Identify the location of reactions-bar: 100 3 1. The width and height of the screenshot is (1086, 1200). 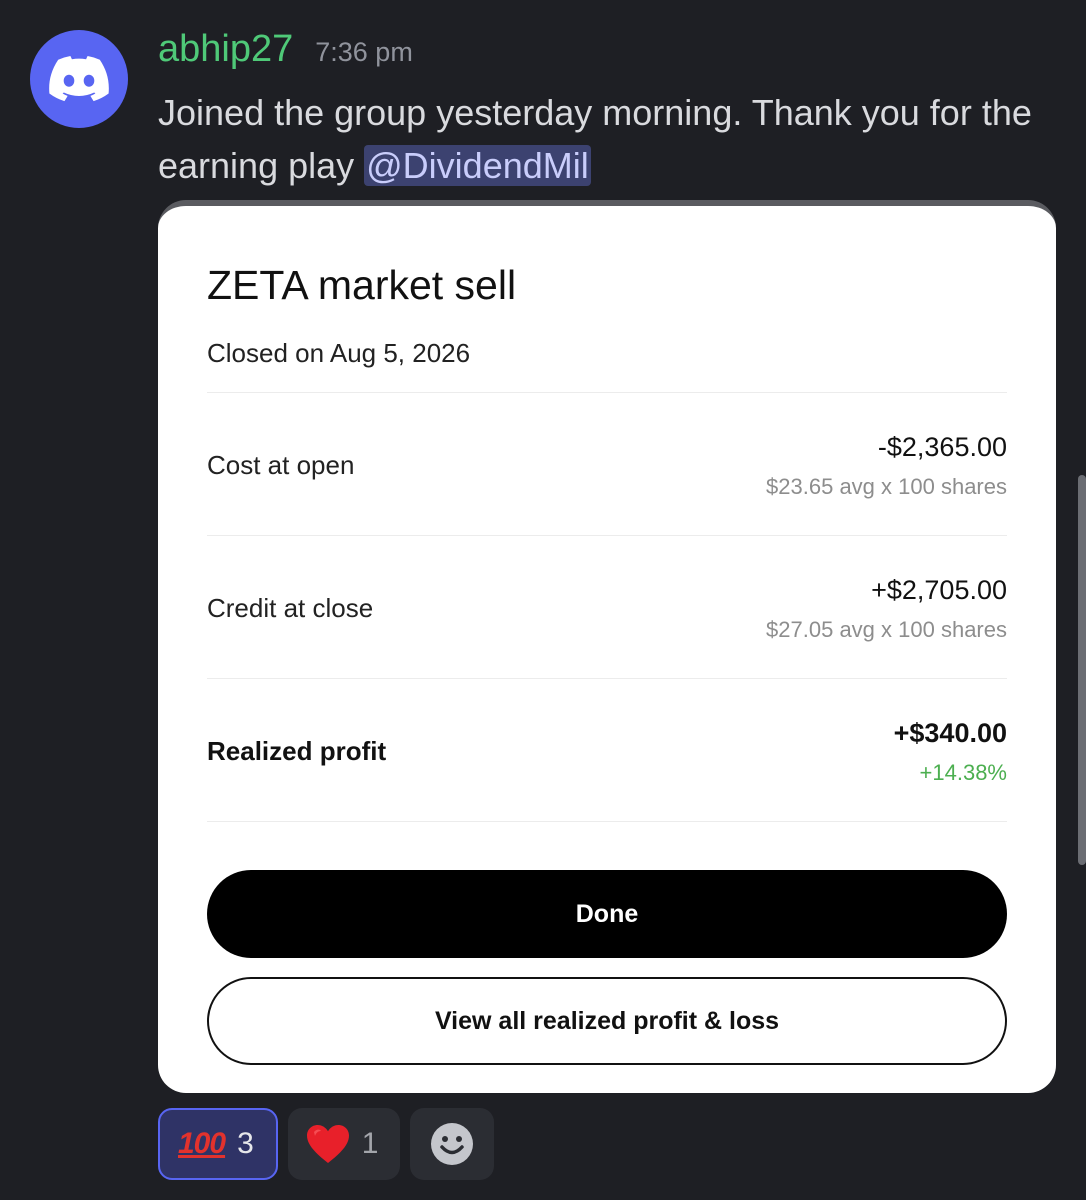
(326, 1144).